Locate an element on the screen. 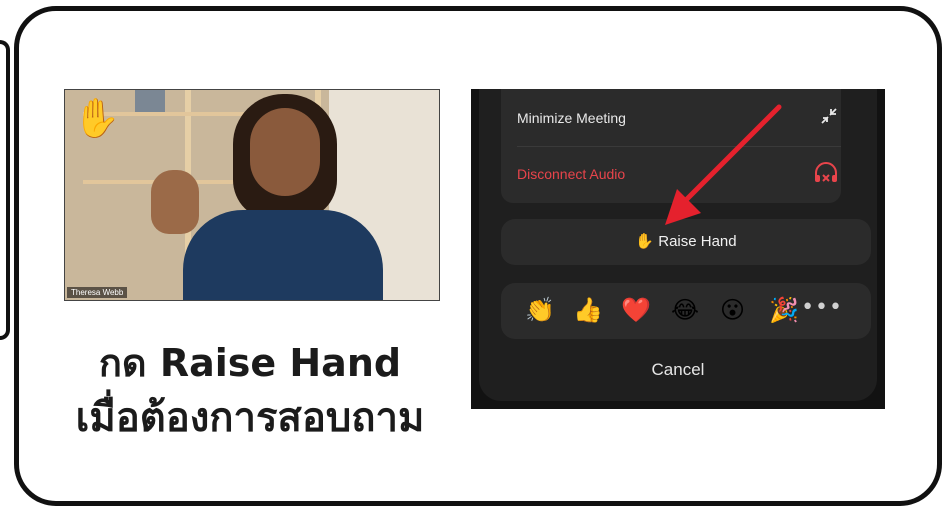 The image size is (951, 513). reactions-bar: 👏 👍 ❤️ 😂 😮 🎉 ••• is located at coordinates (686, 311).